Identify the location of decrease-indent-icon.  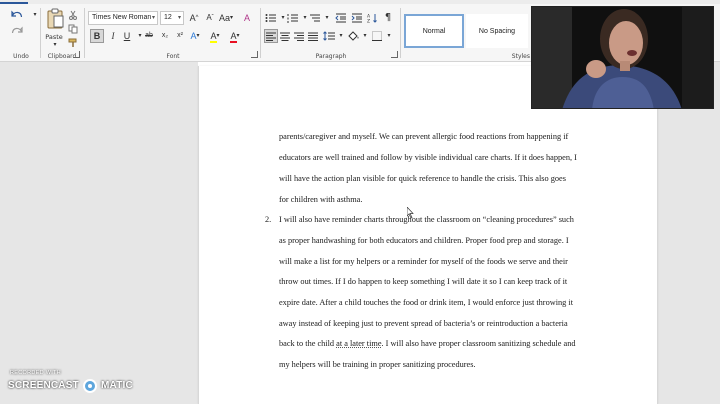
(340, 18).